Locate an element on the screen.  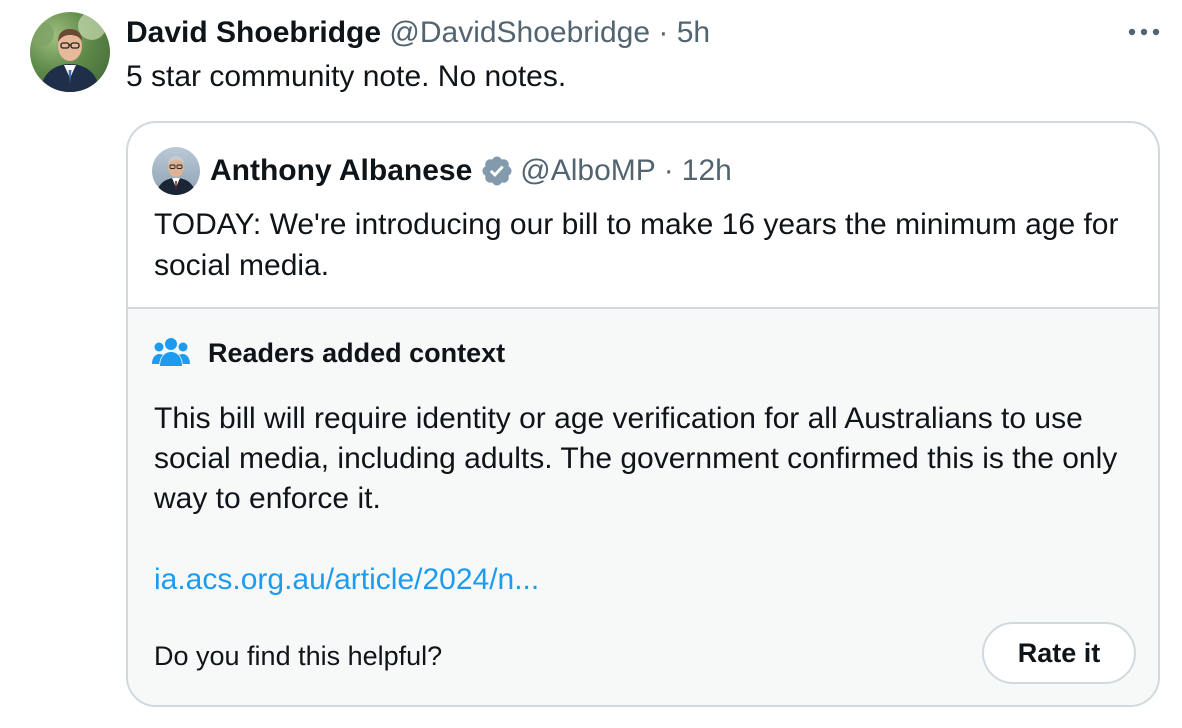
quoted-profile-photo-icon is located at coordinates (176, 175).